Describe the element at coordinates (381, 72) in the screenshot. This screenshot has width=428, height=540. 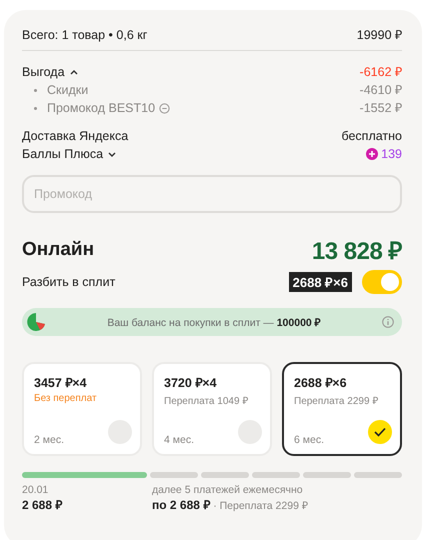
I see `benefit-amount: -6162 ₽` at that location.